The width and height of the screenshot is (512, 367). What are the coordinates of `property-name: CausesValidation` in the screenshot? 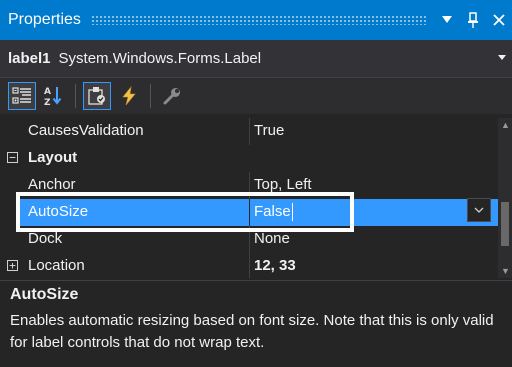 It's located at (86, 130).